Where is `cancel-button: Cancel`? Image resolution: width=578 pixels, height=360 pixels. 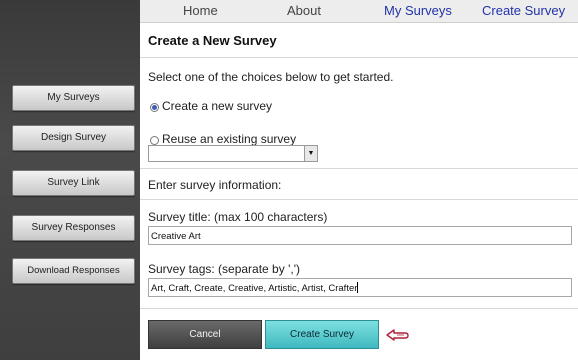
cancel-button: Cancel is located at coordinates (205, 334).